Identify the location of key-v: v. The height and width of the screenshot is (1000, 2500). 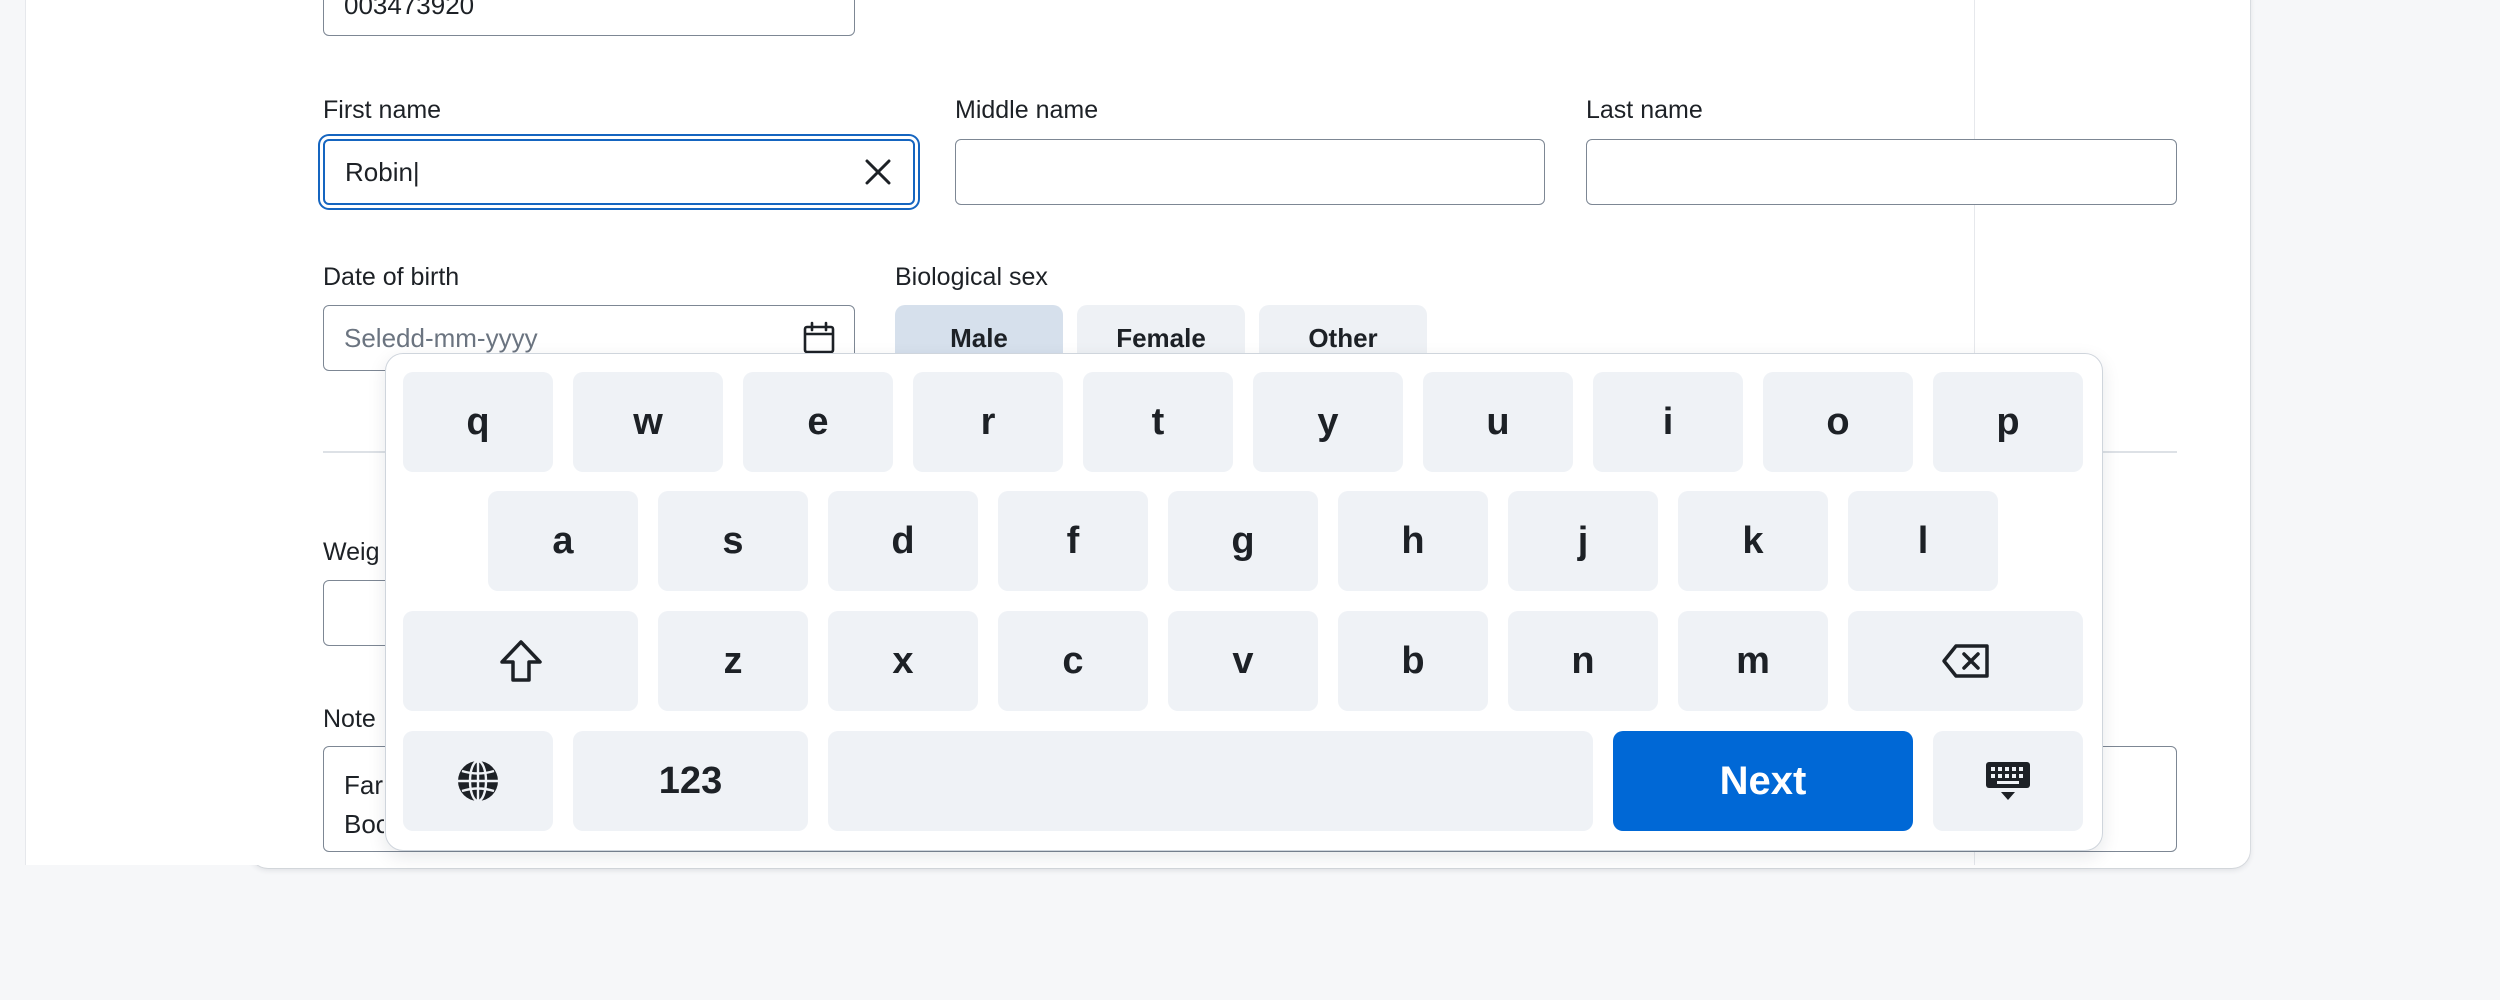
(1243, 661).